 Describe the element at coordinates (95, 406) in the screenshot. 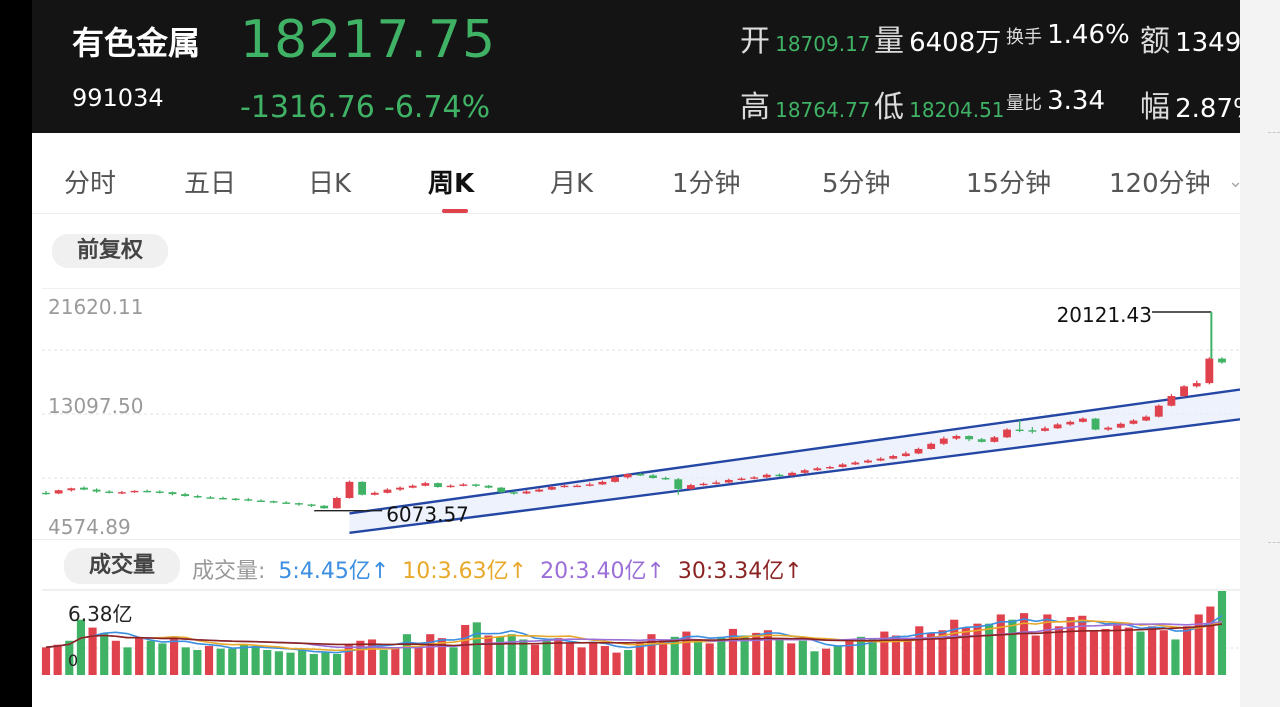

I see `y-tick-label-middle: 13097.50` at that location.